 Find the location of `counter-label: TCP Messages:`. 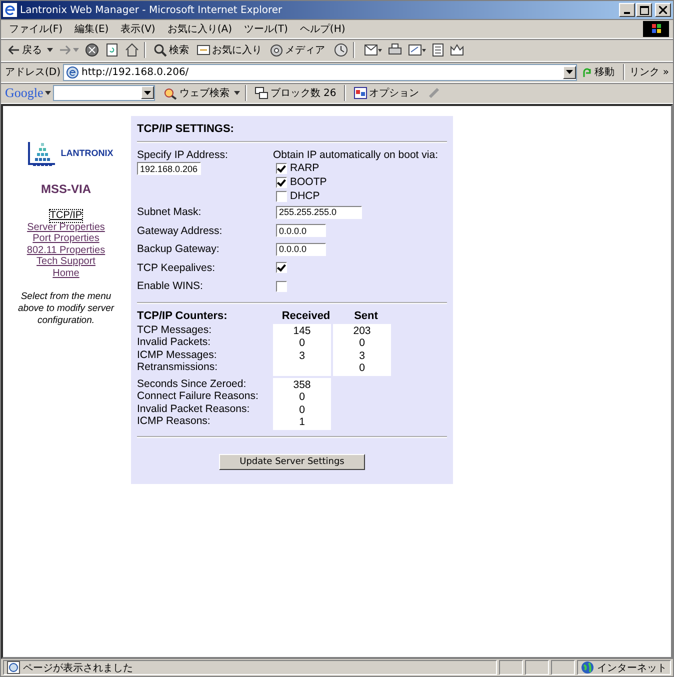

counter-label: TCP Messages: is located at coordinates (174, 330).